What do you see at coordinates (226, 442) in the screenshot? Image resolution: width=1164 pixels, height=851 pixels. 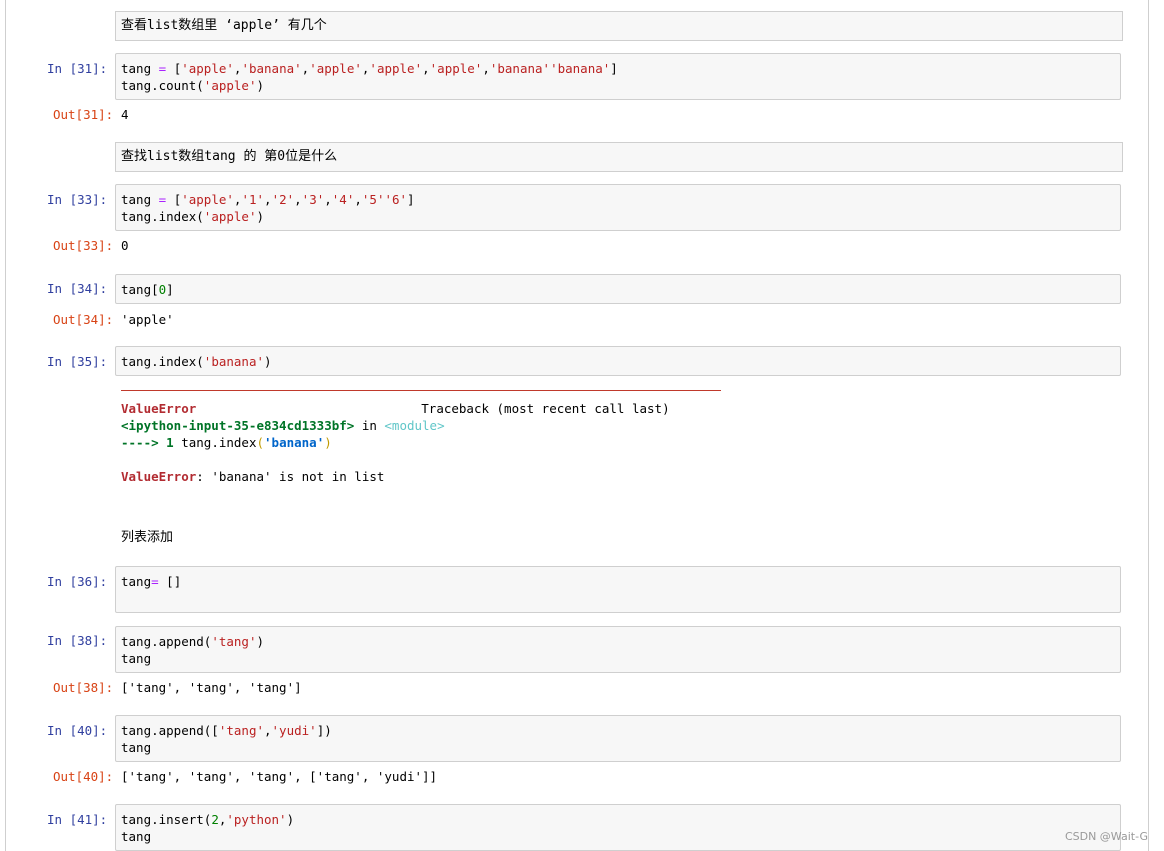 I see `traceback-code-line: ----> 1 tang.index('banana')` at bounding box center [226, 442].